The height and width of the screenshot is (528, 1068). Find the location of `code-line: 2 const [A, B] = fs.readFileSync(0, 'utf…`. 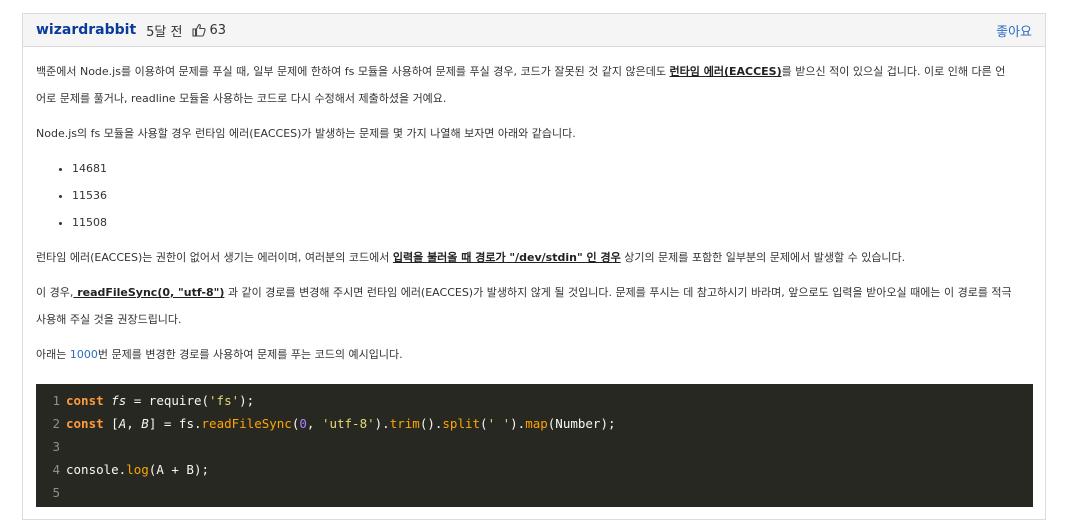

code-line: 2 const [A, B] = fs.readFileSync(0, 'utf… is located at coordinates (534, 423).